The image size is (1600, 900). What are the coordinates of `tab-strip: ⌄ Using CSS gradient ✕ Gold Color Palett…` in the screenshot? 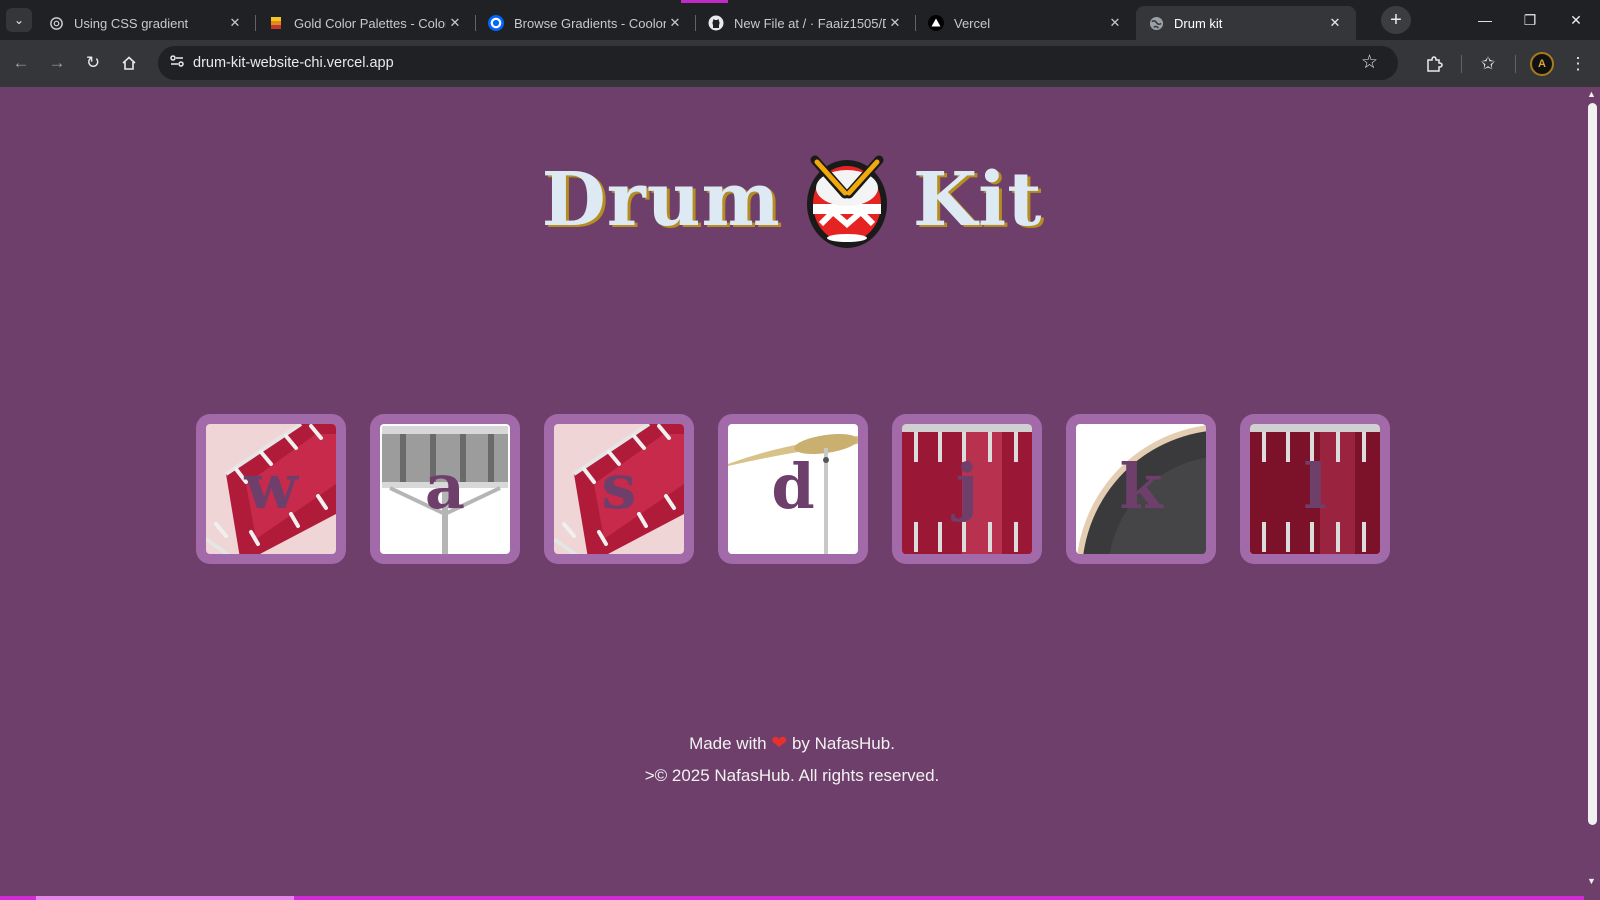 It's located at (800, 20).